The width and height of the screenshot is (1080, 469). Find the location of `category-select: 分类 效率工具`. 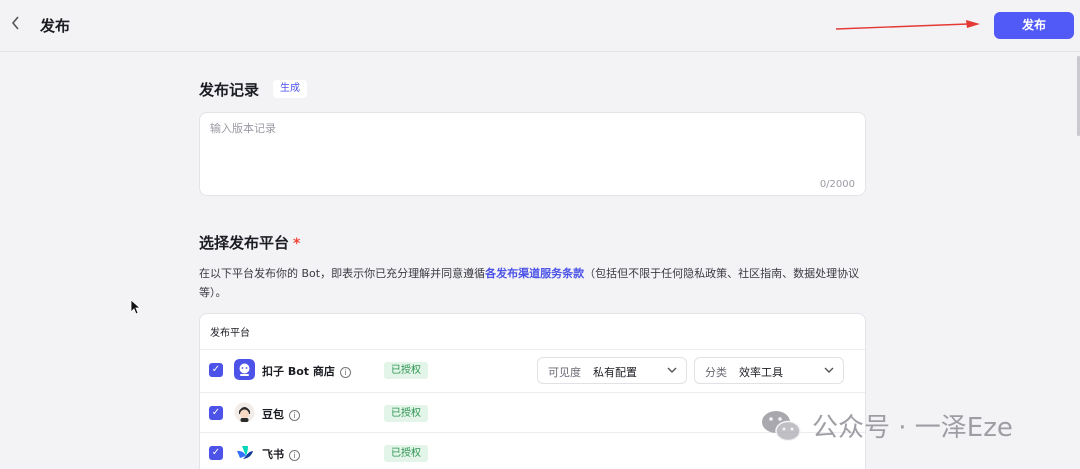

category-select: 分类 效率工具 is located at coordinates (769, 370).